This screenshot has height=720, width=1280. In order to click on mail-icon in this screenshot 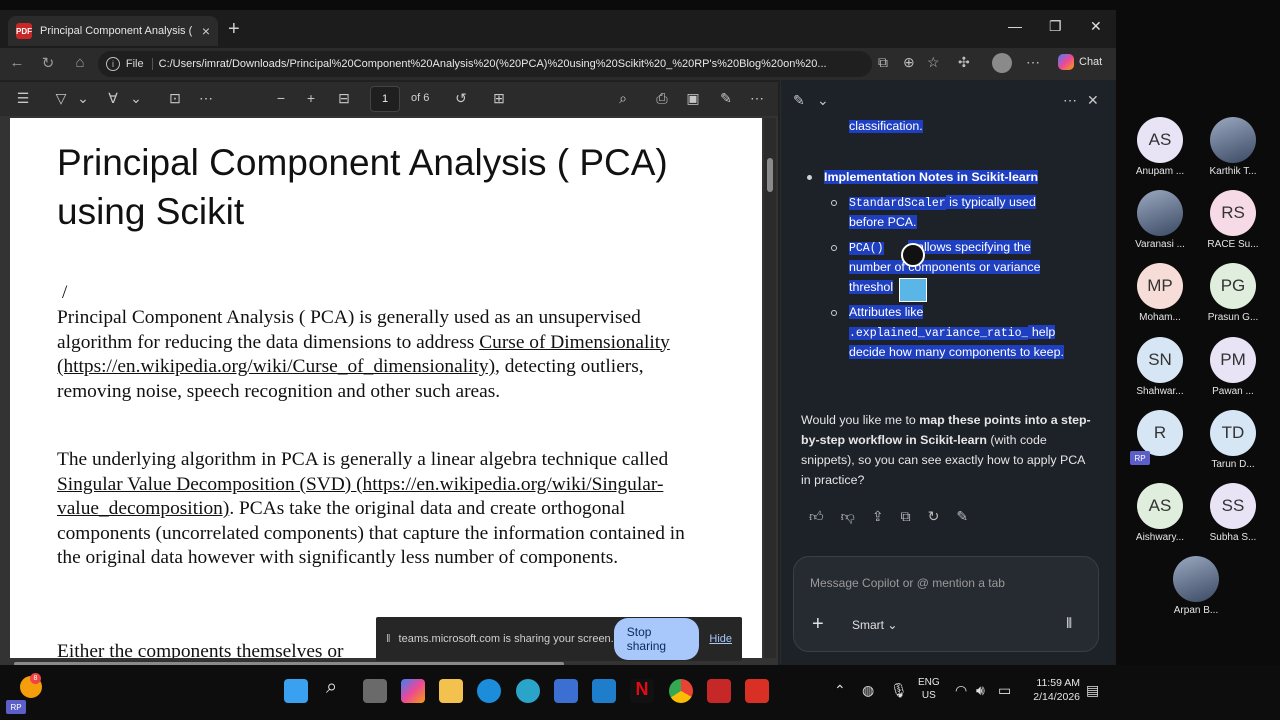, I will do `click(566, 691)`.